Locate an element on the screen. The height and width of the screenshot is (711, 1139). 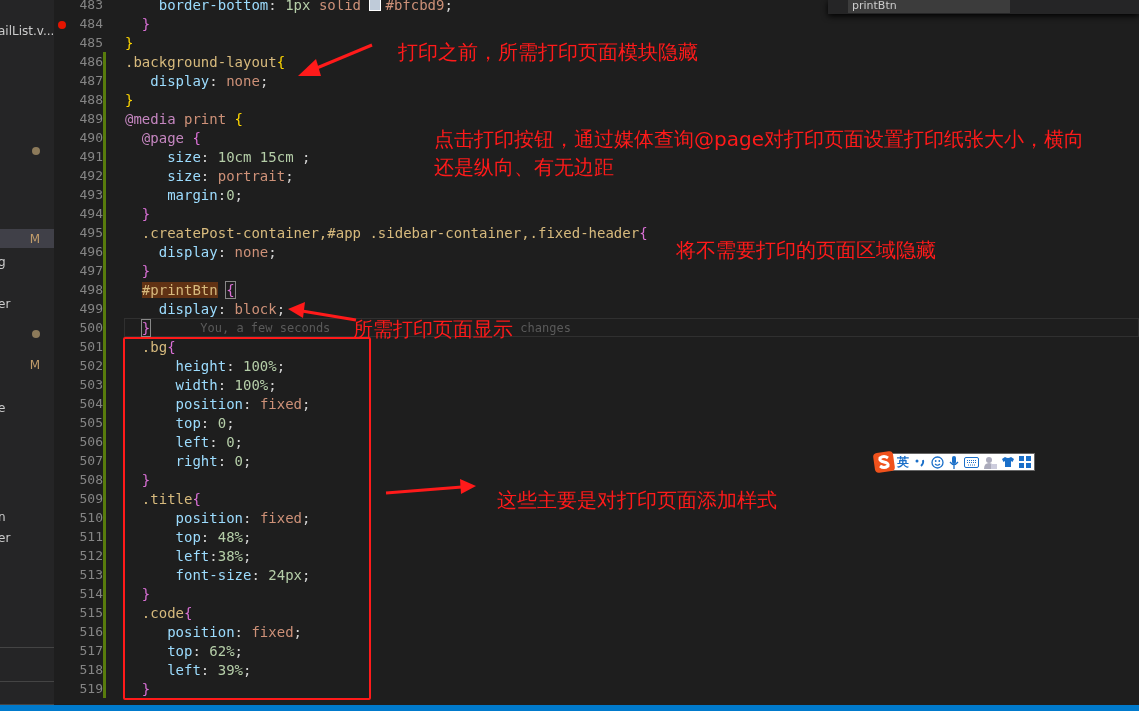
code-token: 1px is located at coordinates (298, 6).